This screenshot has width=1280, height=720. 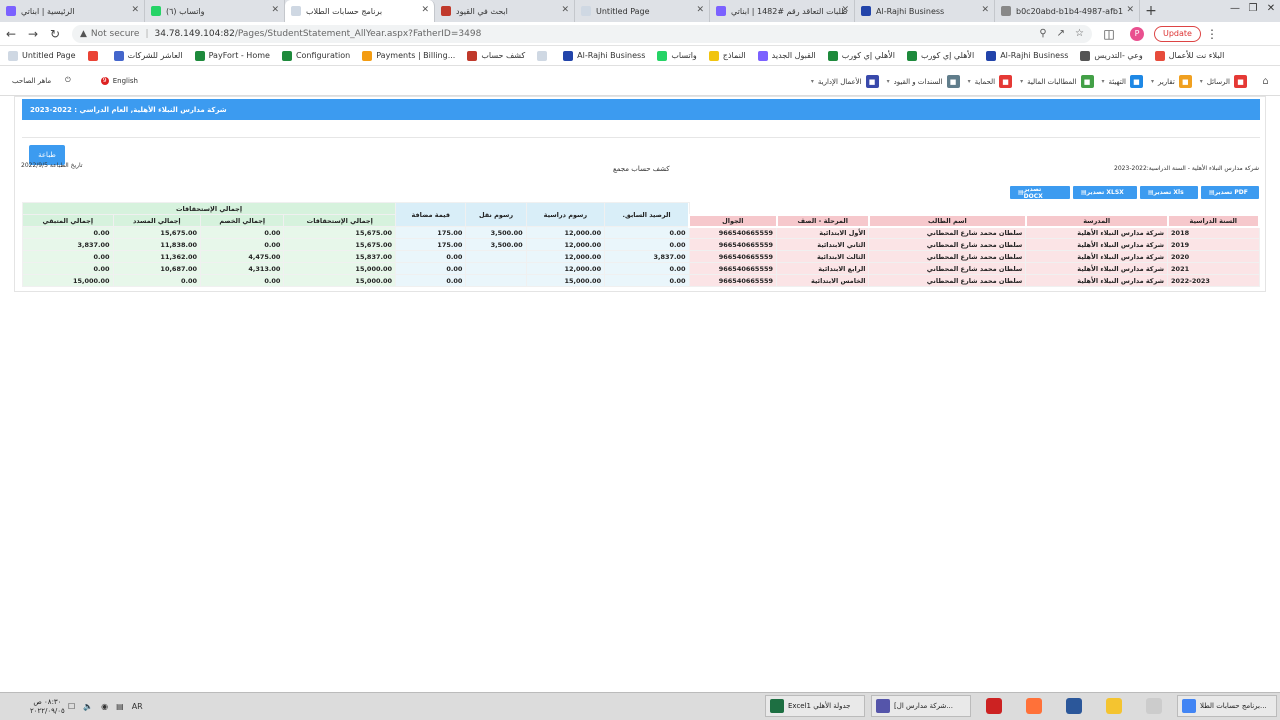 I want to click on browser-tab: برنامج حسابات الطلاب ✕, so click(x=360, y=11).